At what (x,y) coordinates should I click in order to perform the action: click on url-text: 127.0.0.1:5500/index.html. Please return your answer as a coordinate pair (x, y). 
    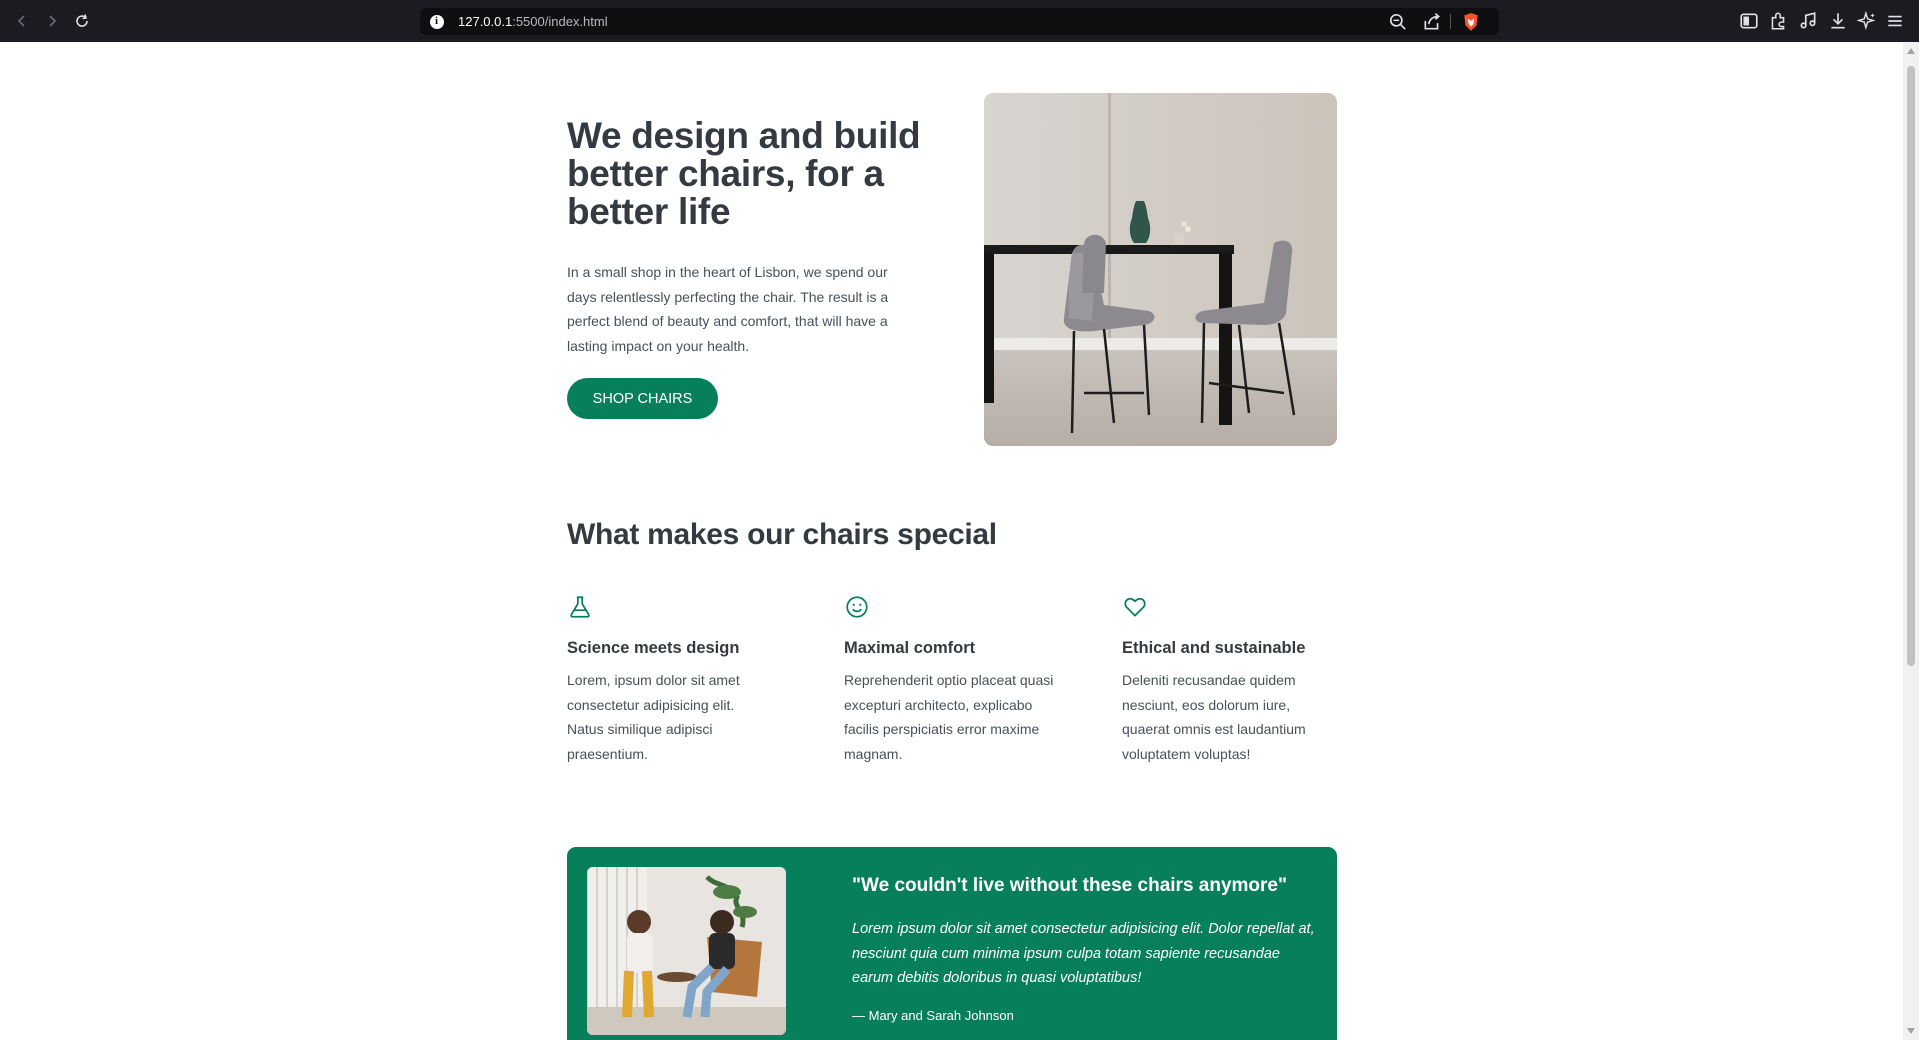
    Looking at the image, I should click on (533, 21).